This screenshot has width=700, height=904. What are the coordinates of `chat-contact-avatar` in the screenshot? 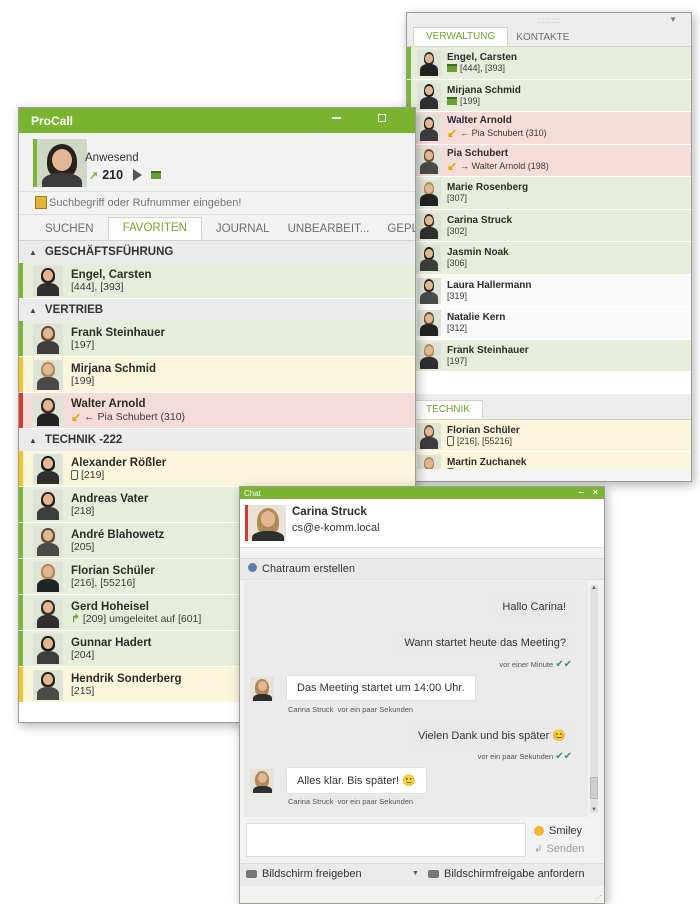 It's located at (265, 523).